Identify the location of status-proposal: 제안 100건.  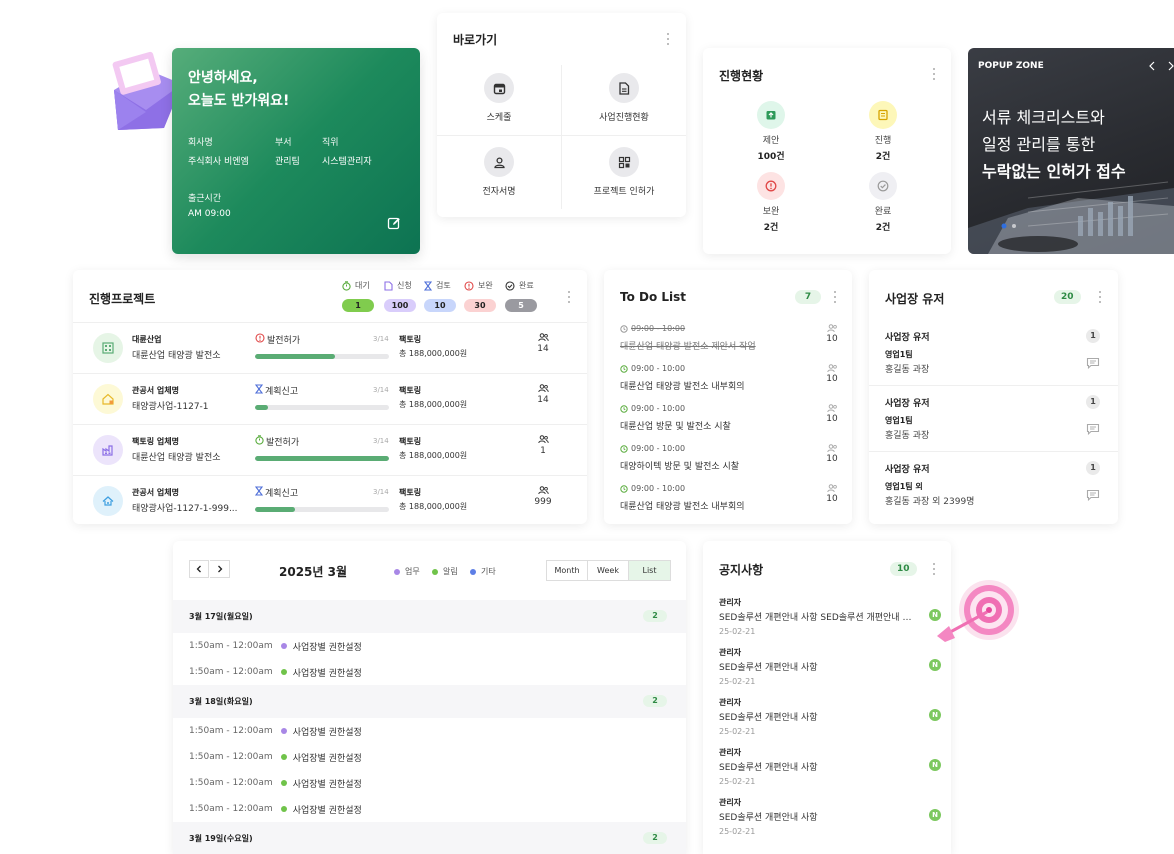
(771, 131).